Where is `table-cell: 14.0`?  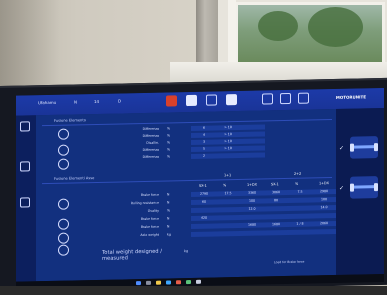 table-cell: 14.0 is located at coordinates (324, 207).